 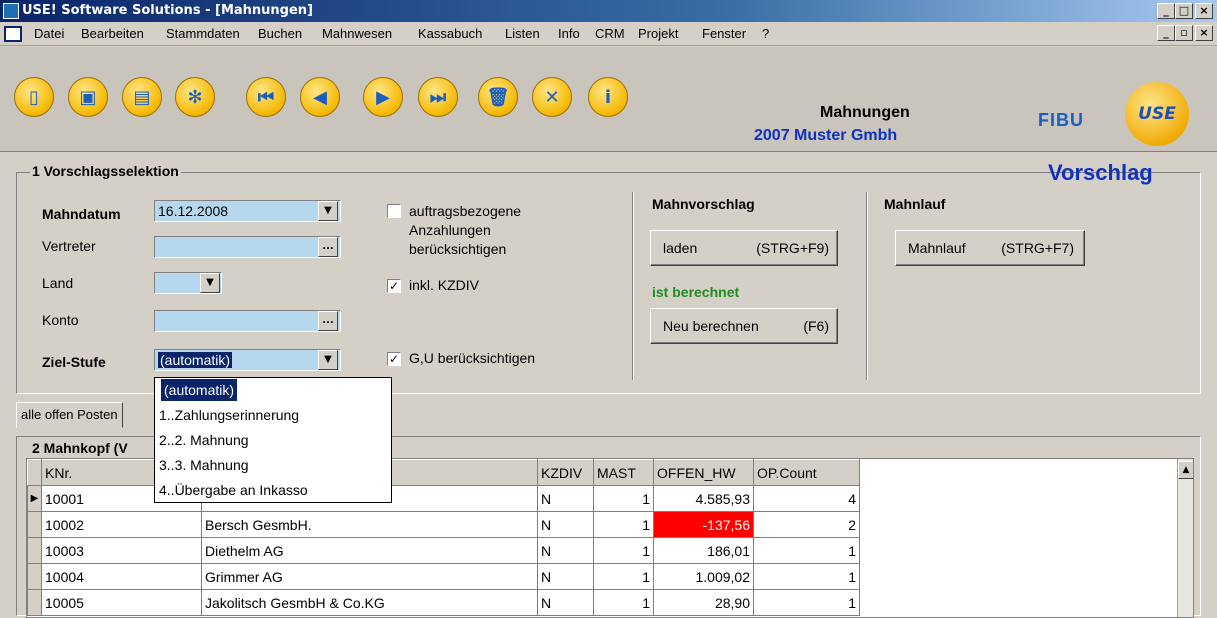 What do you see at coordinates (60, 320) in the screenshot?
I see `konto-label: Konto` at bounding box center [60, 320].